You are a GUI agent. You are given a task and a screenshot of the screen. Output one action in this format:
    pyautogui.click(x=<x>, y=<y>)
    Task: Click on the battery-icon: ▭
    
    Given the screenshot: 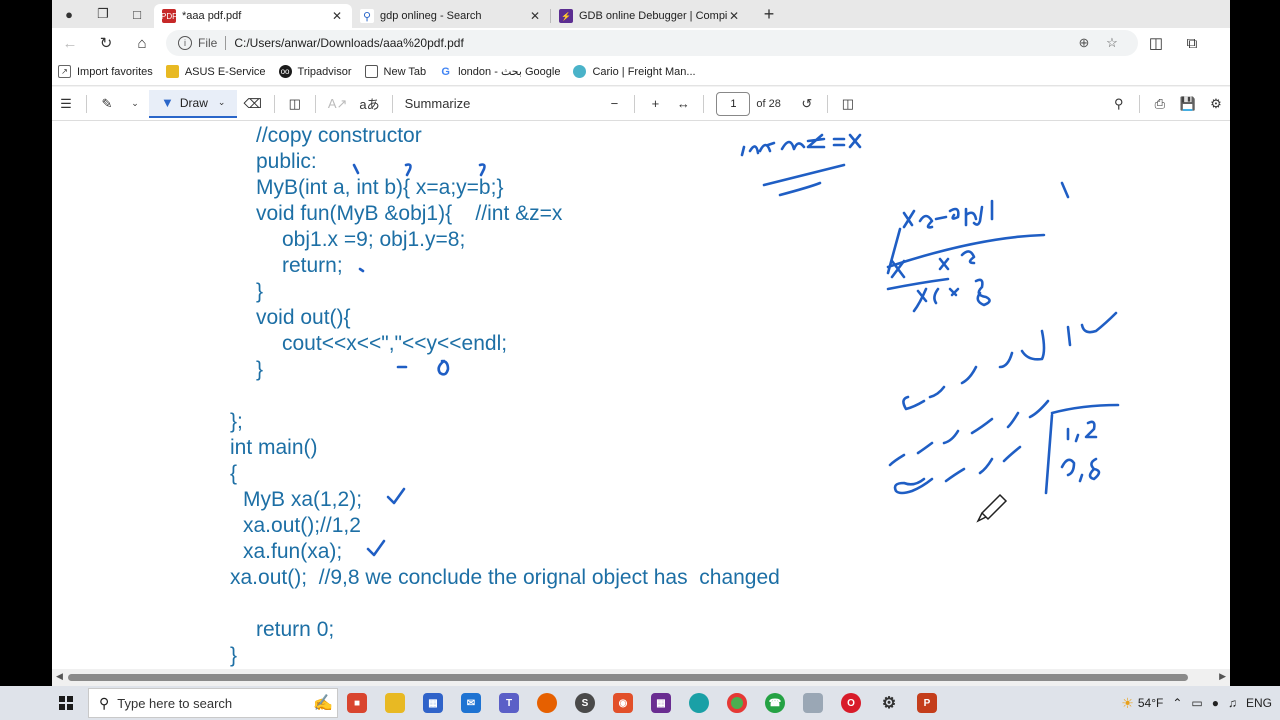 What is the action you would take?
    pyautogui.click(x=1196, y=703)
    